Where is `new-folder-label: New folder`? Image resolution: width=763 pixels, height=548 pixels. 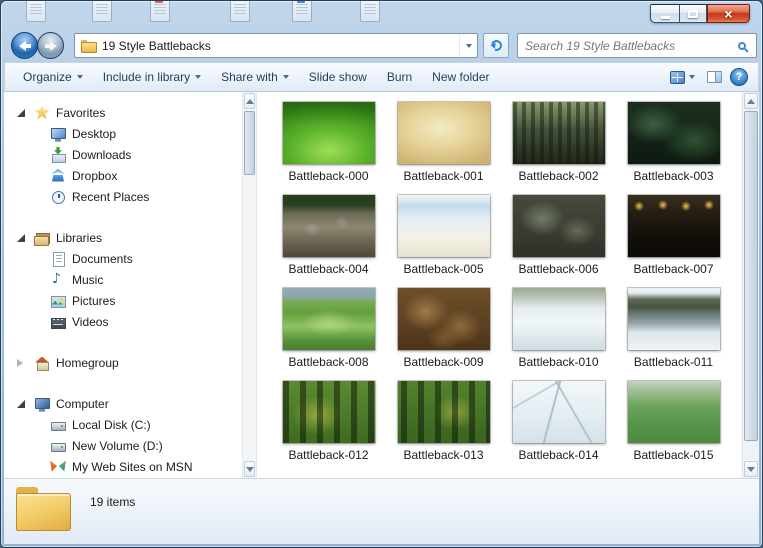 new-folder-label: New folder is located at coordinates (461, 77).